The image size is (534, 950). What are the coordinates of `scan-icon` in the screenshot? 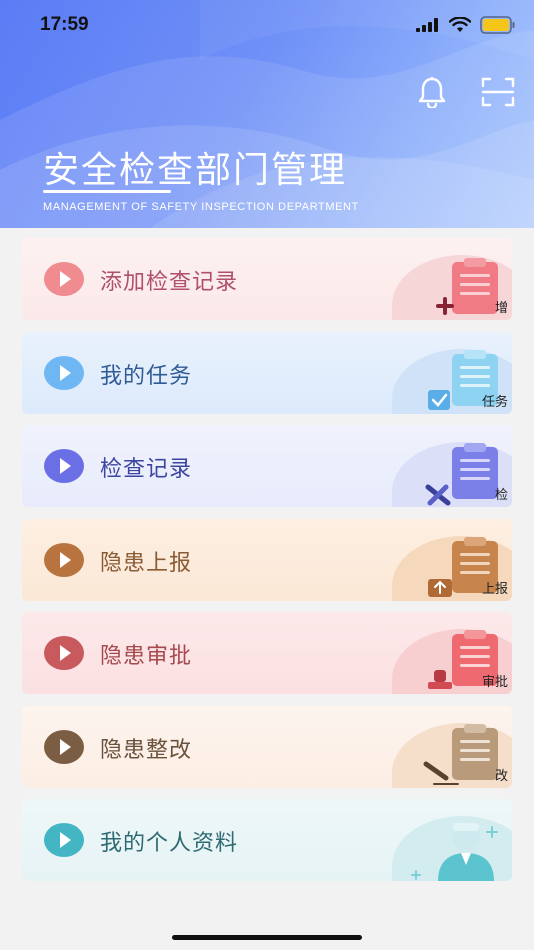 It's located at (498, 92).